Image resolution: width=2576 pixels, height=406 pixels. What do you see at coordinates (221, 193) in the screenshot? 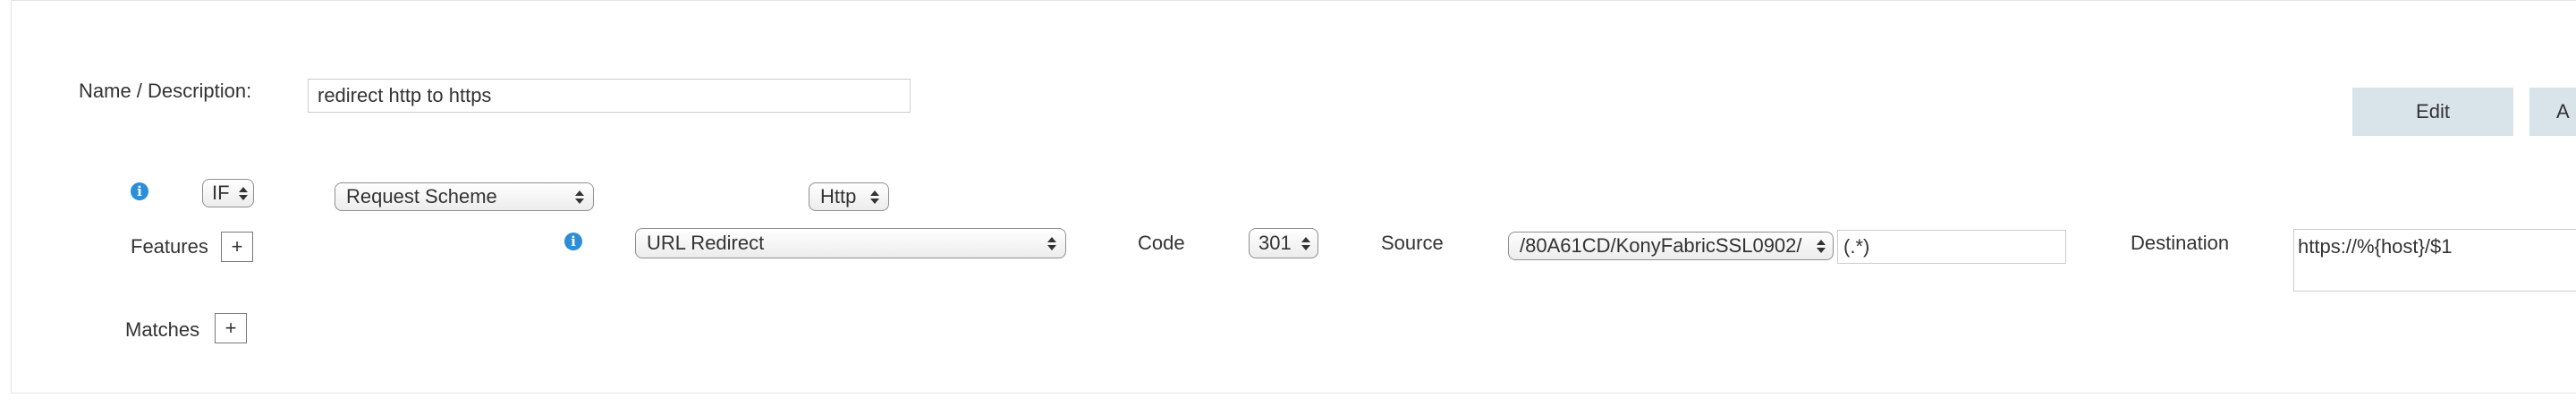
I see `if-select-value: IF` at bounding box center [221, 193].